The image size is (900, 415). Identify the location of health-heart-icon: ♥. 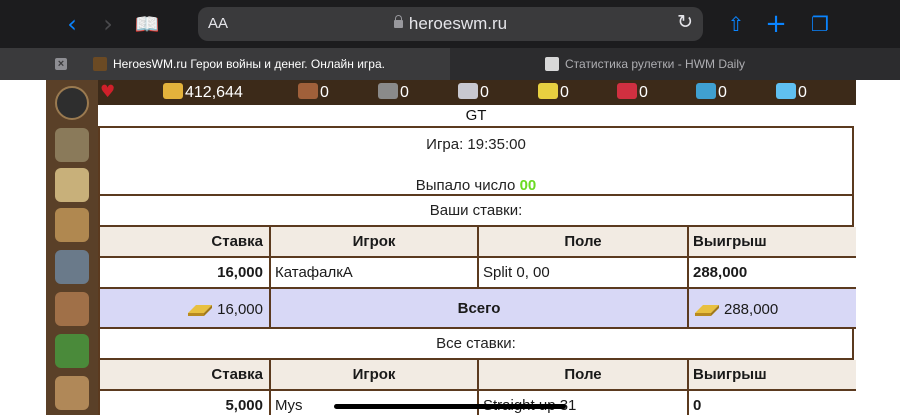
(108, 92).